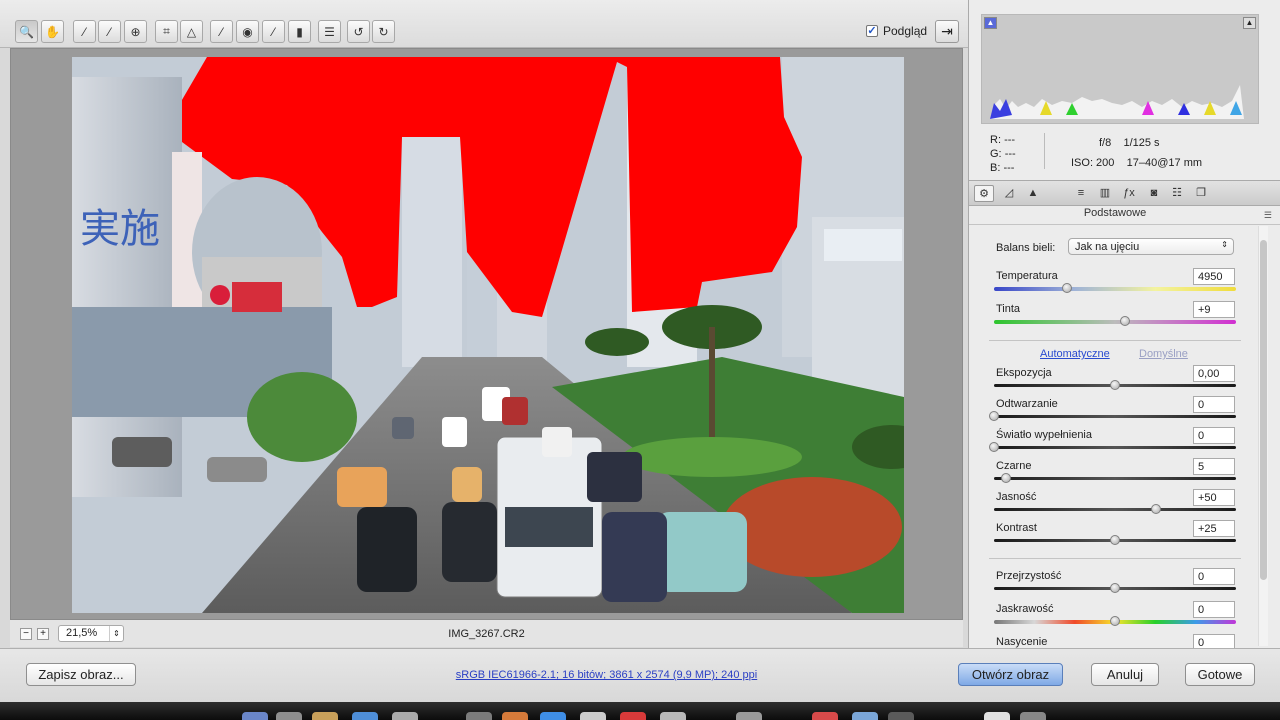  I want to click on slider-value-input: 4950, so click(1214, 276).